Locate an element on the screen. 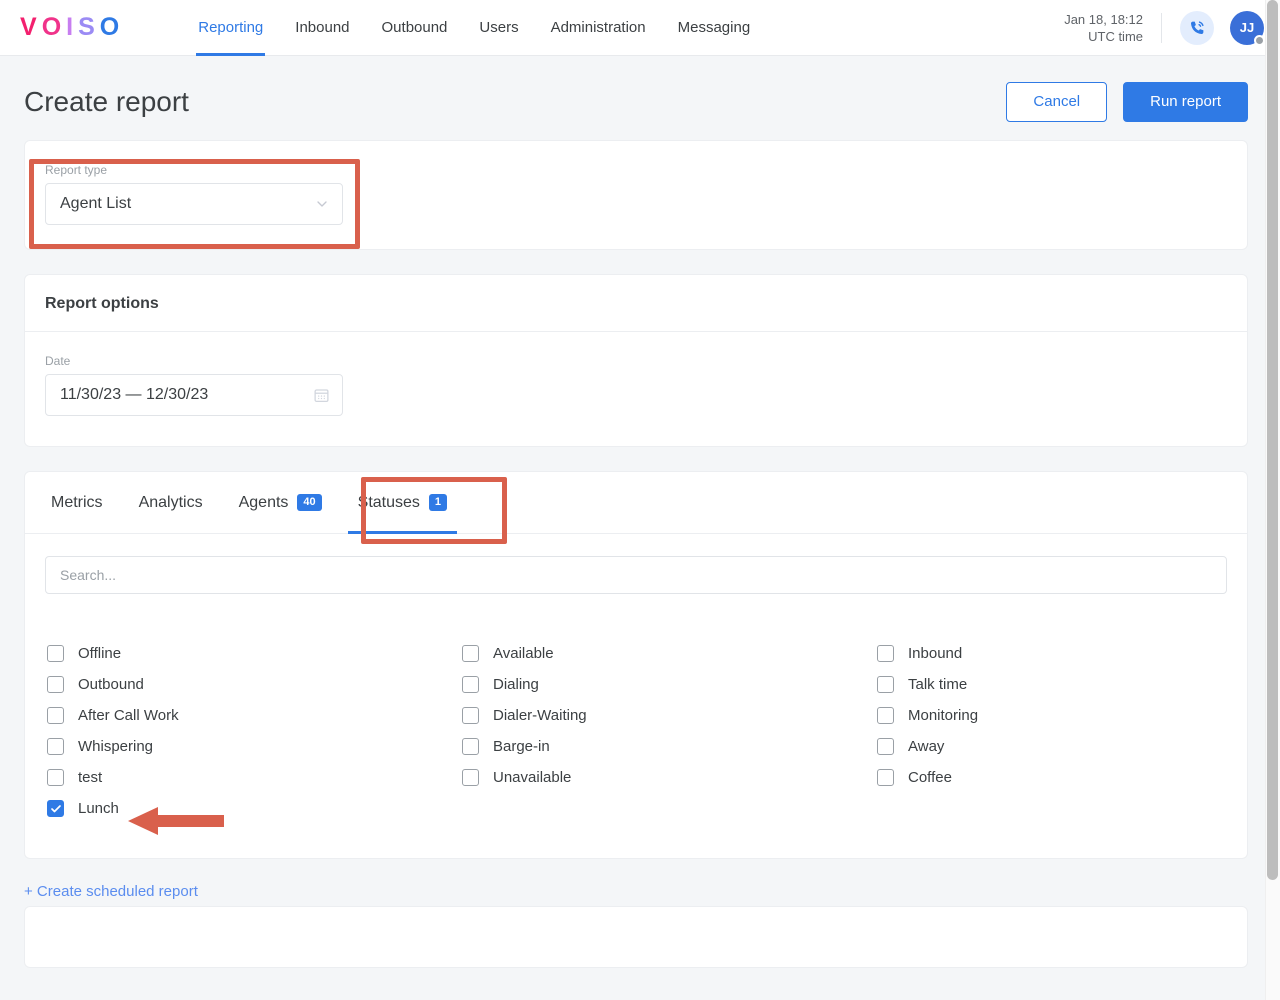 This screenshot has width=1280, height=1000. status-option-barge-in: Barge-in is located at coordinates (669, 746).